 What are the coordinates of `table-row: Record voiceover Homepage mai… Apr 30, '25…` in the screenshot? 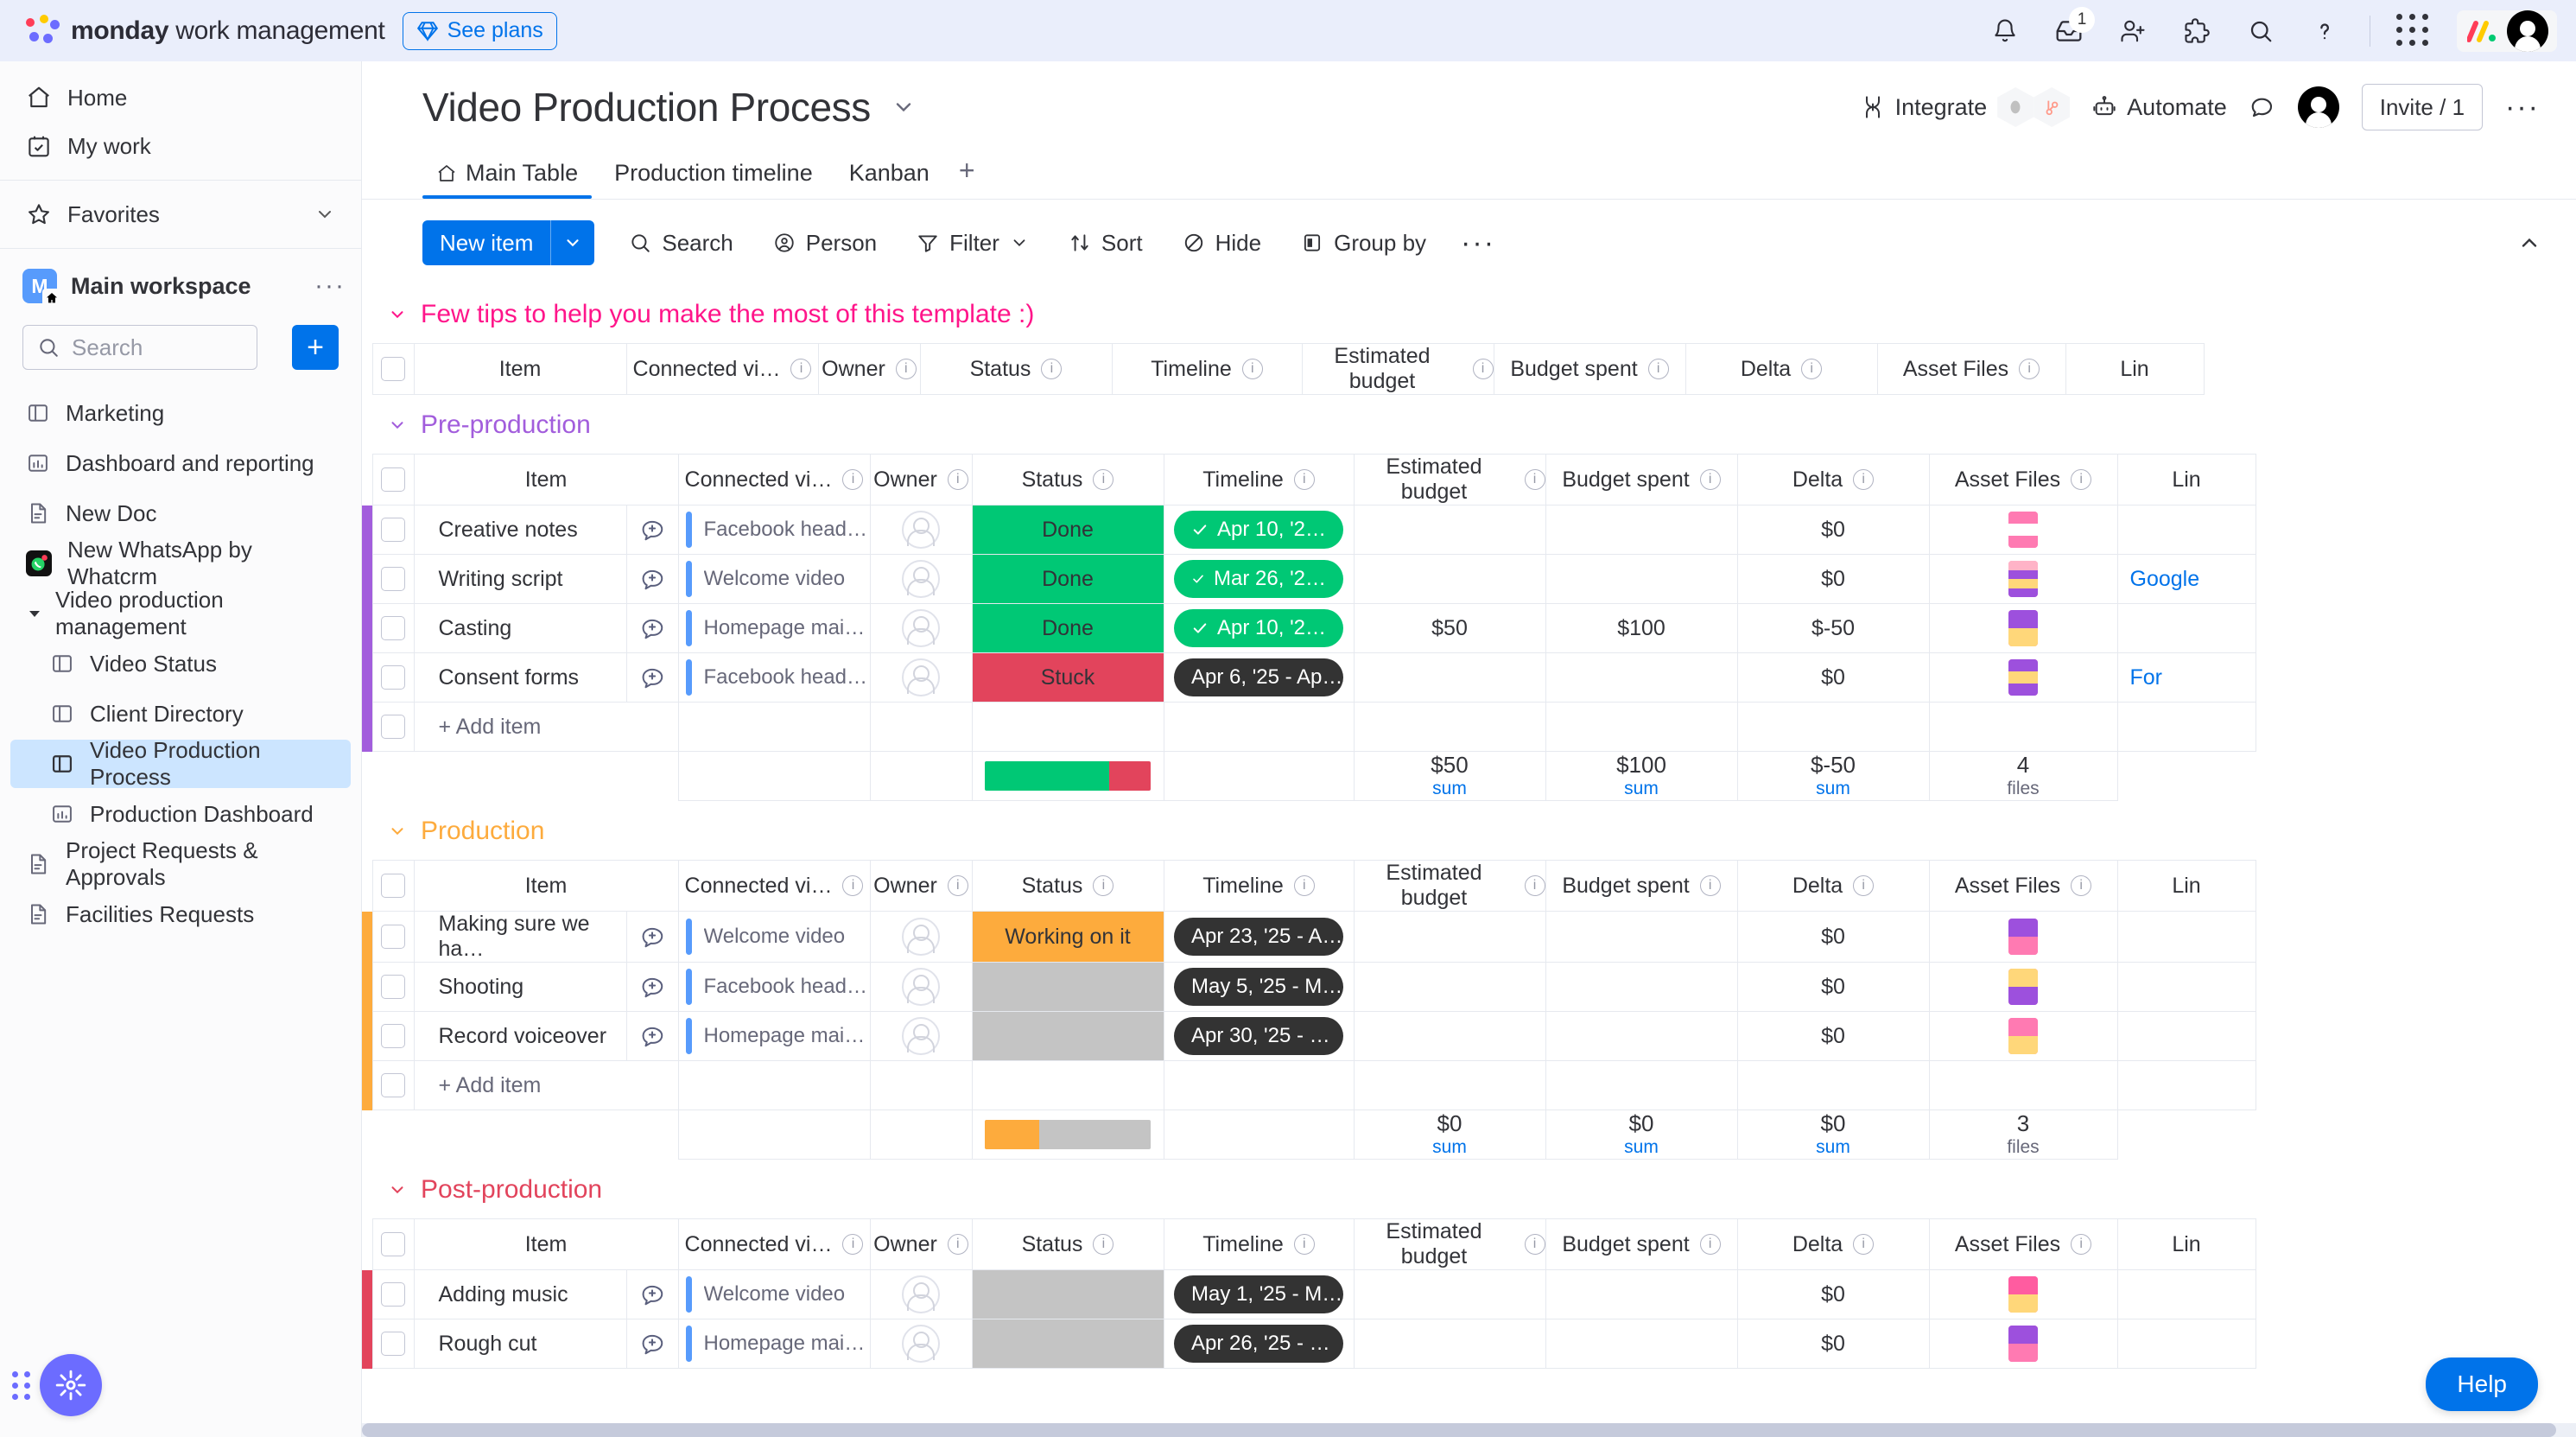 It's located at (1309, 1036).